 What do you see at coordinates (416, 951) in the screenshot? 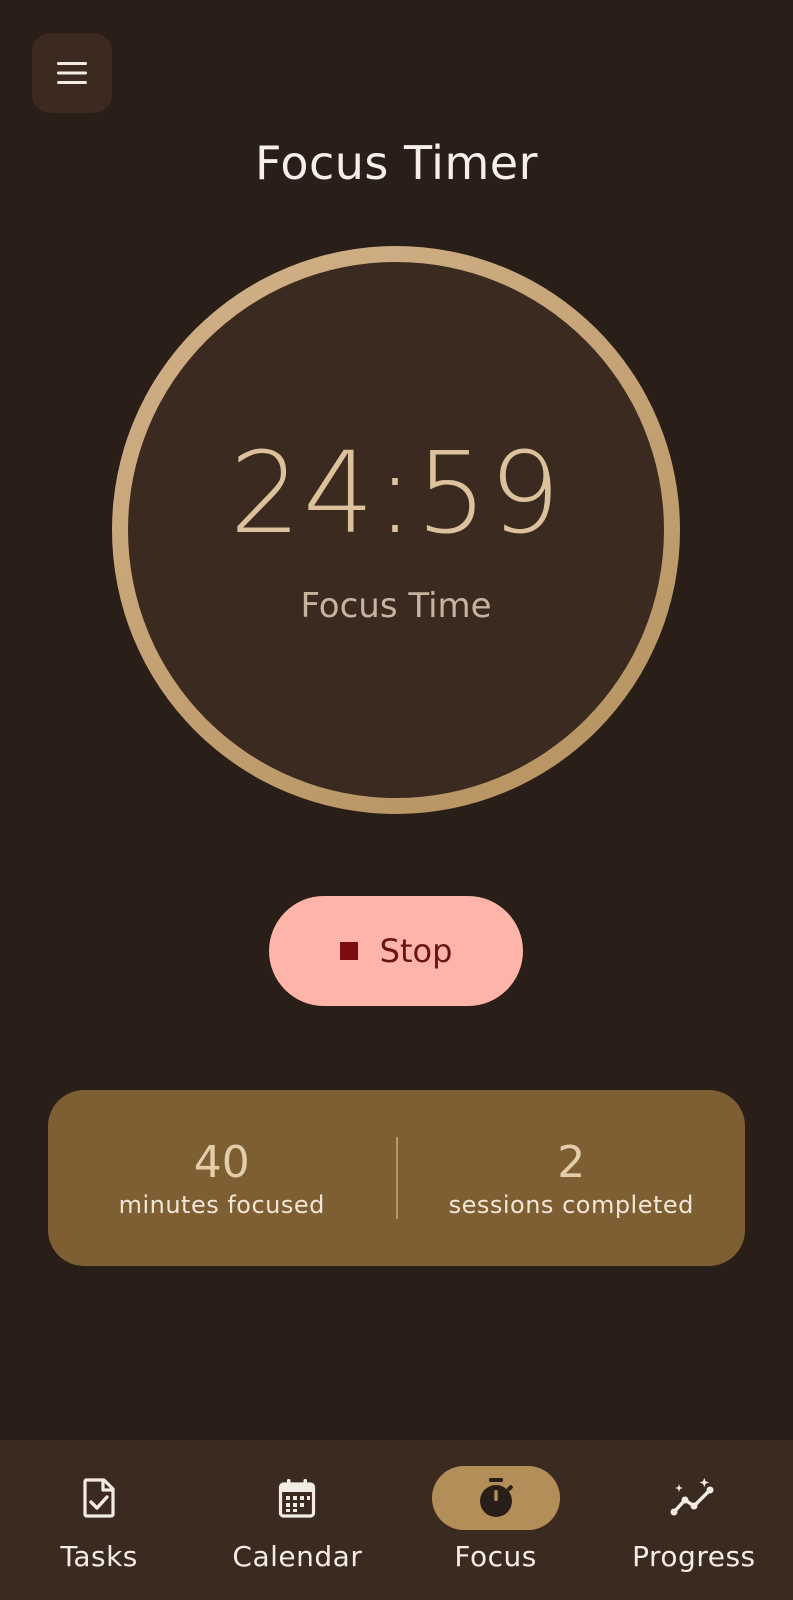
I see `stop-button-label: Stop` at bounding box center [416, 951].